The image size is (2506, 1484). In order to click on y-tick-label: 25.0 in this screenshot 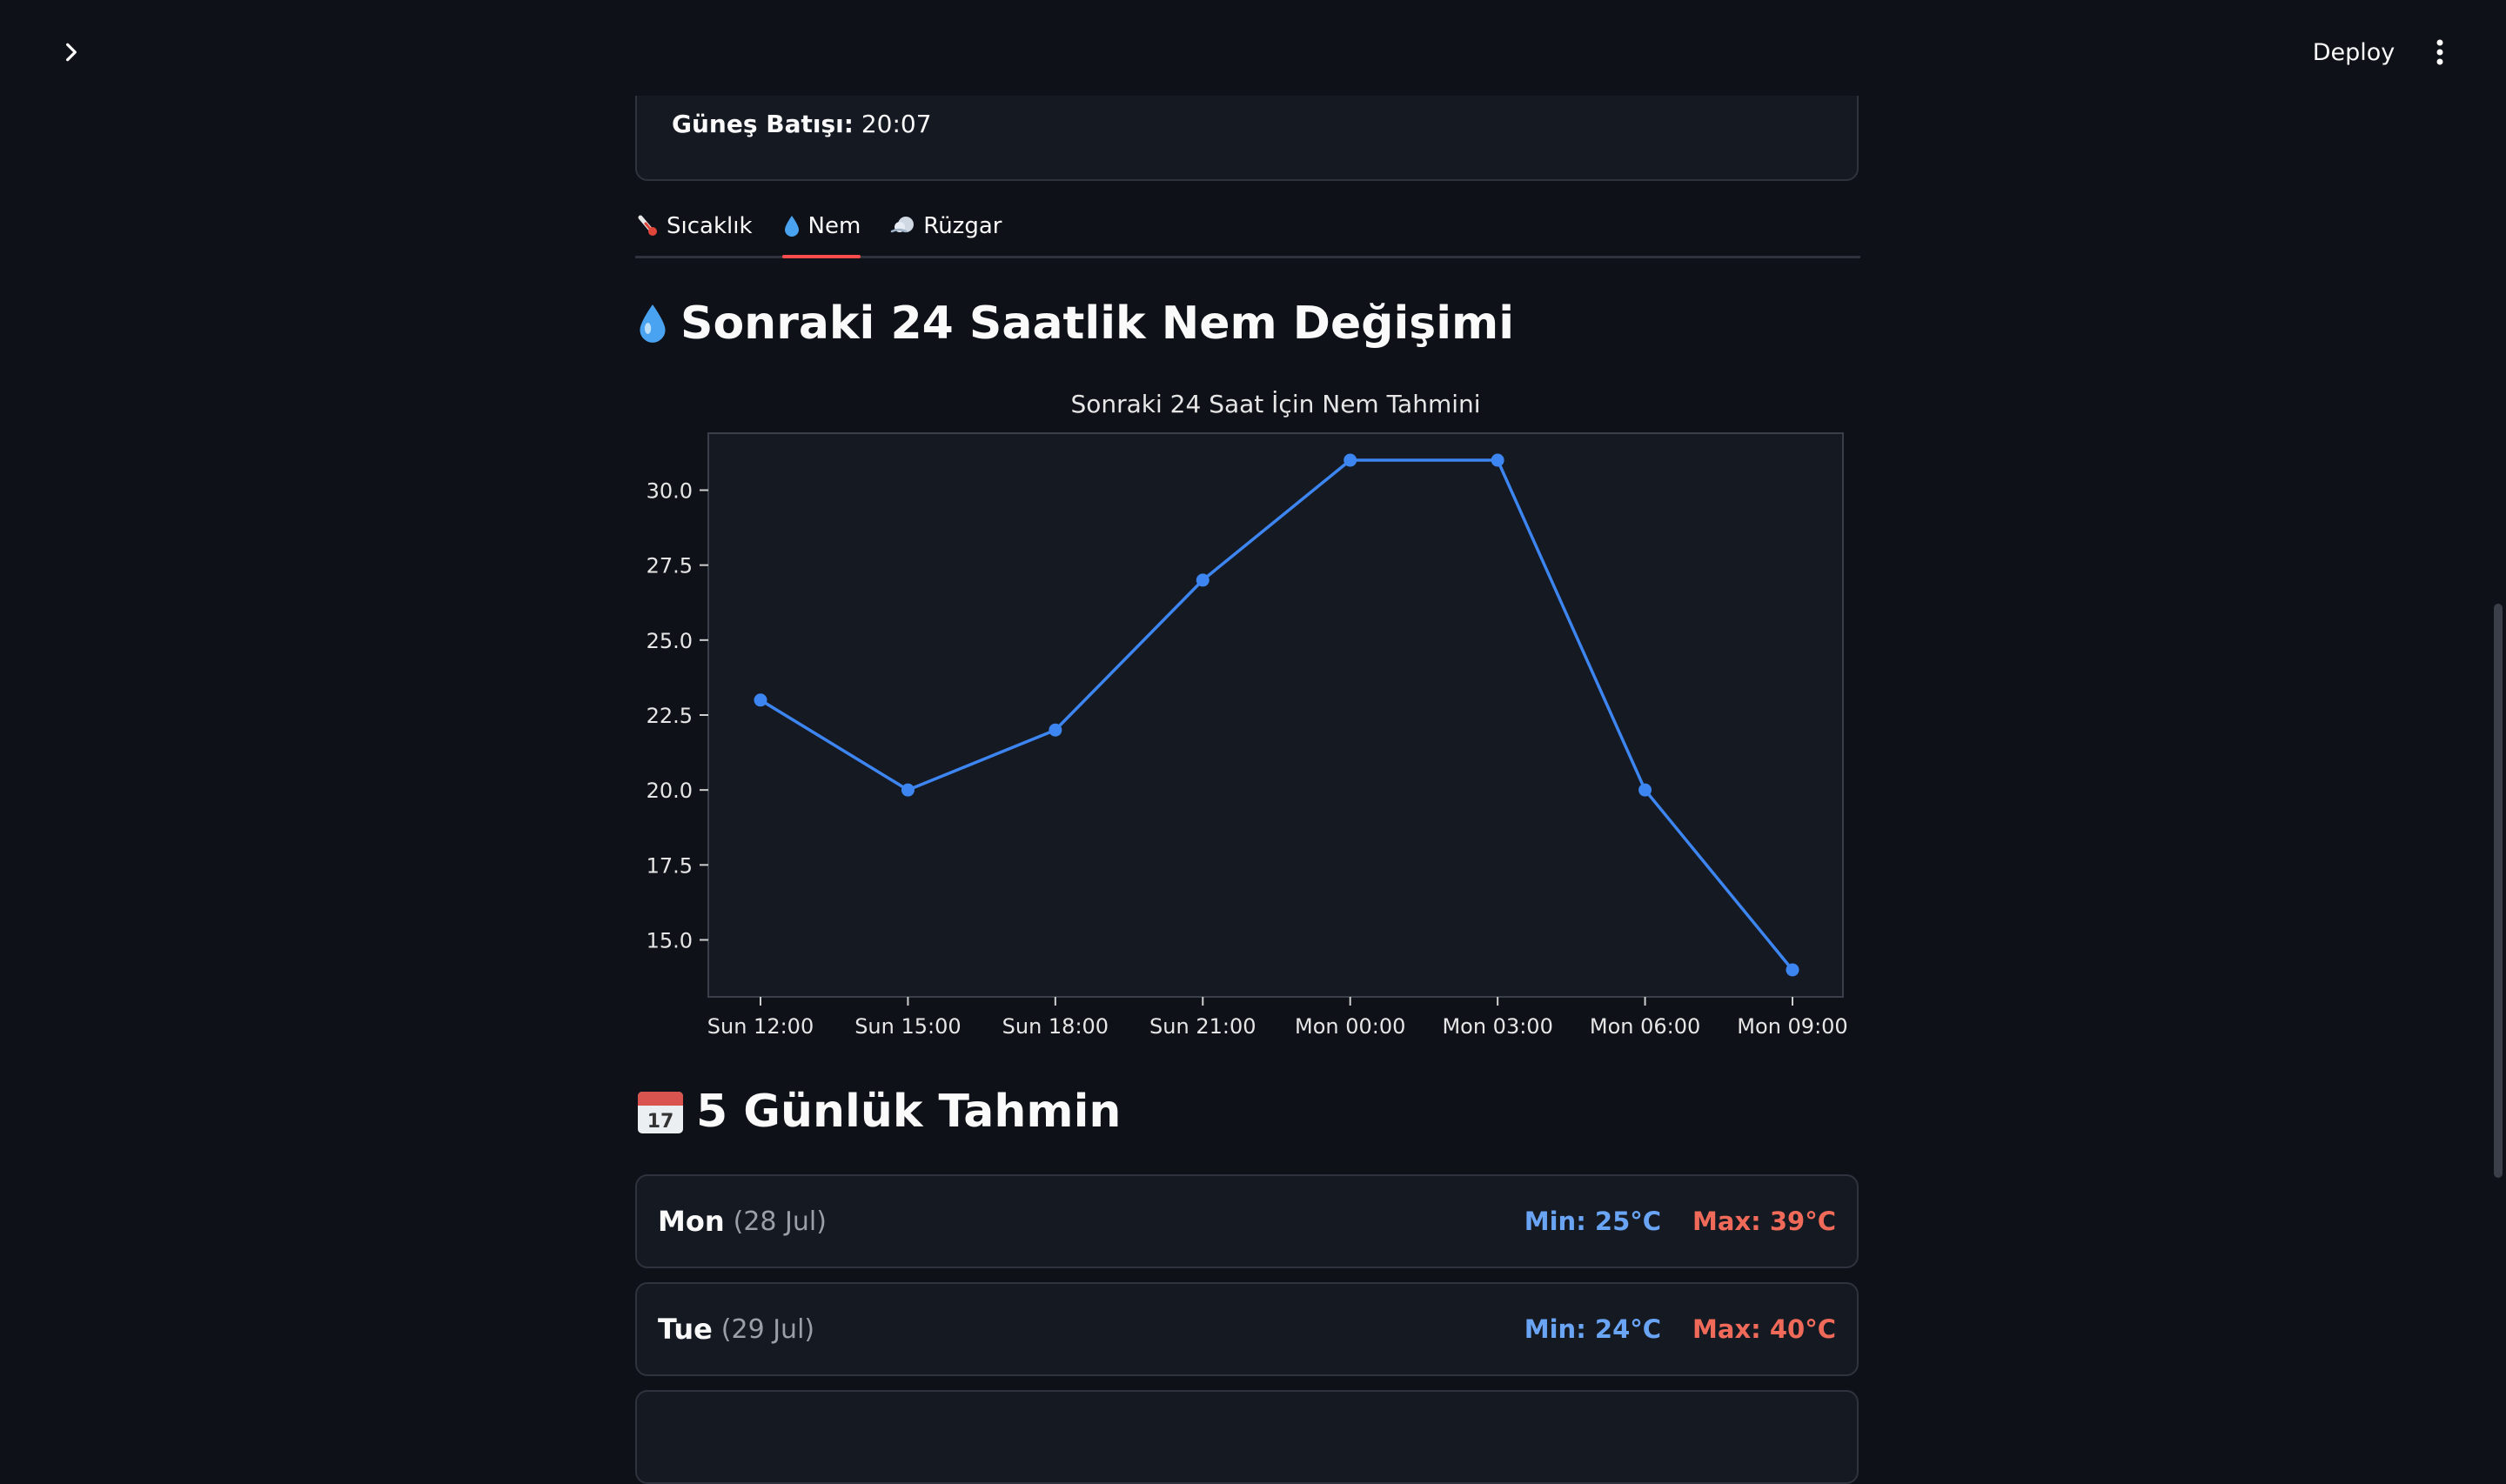, I will do `click(670, 641)`.